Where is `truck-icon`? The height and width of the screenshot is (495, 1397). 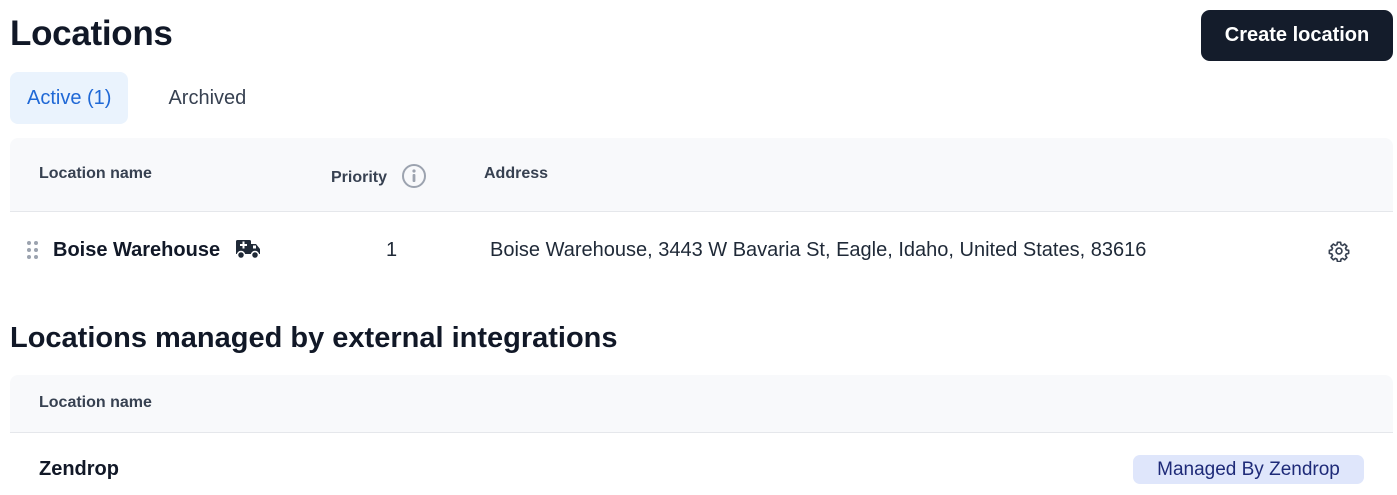 truck-icon is located at coordinates (248, 249).